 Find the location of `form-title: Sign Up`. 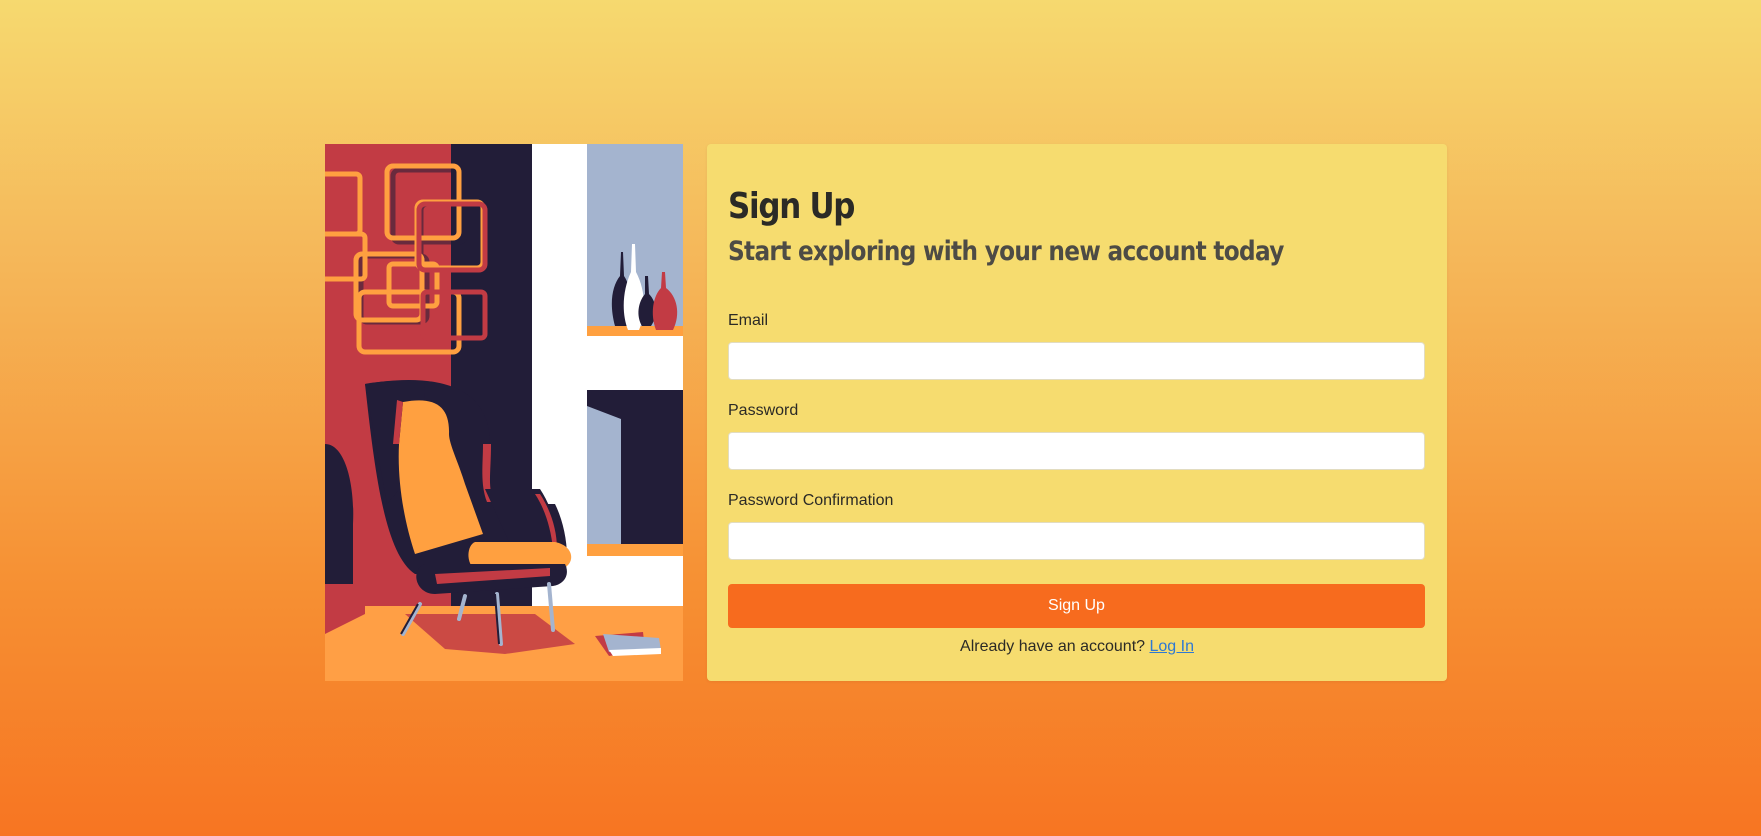

form-title: Sign Up is located at coordinates (791, 206).